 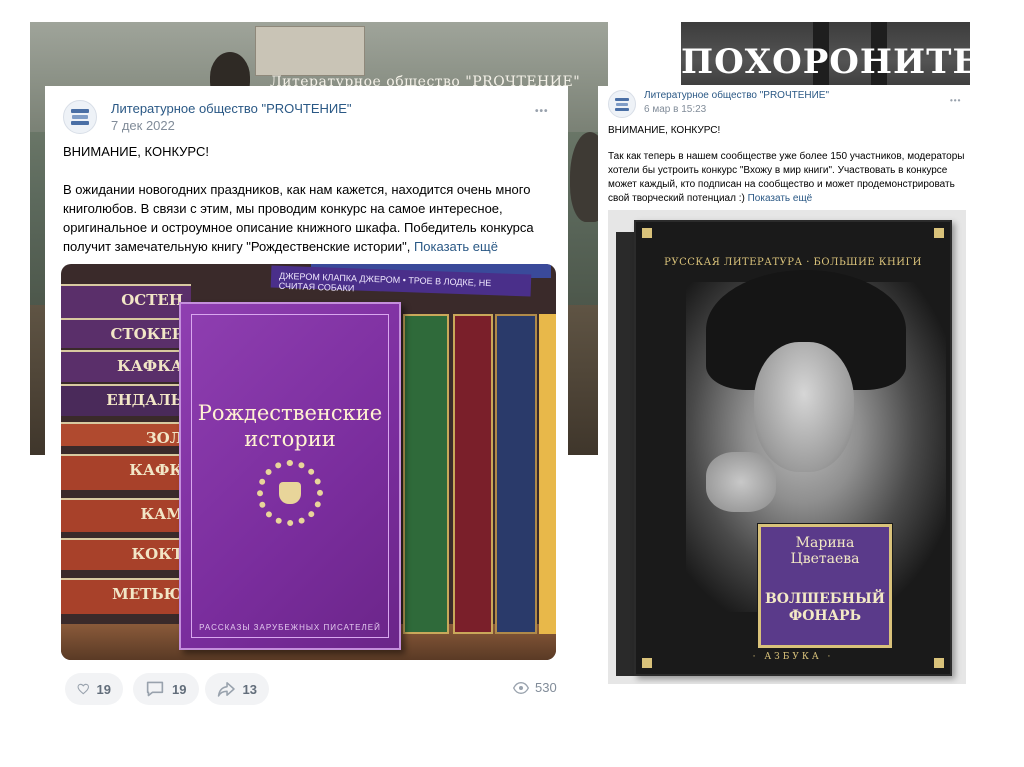 What do you see at coordinates (310, 51) in the screenshot?
I see `photo-calendar` at bounding box center [310, 51].